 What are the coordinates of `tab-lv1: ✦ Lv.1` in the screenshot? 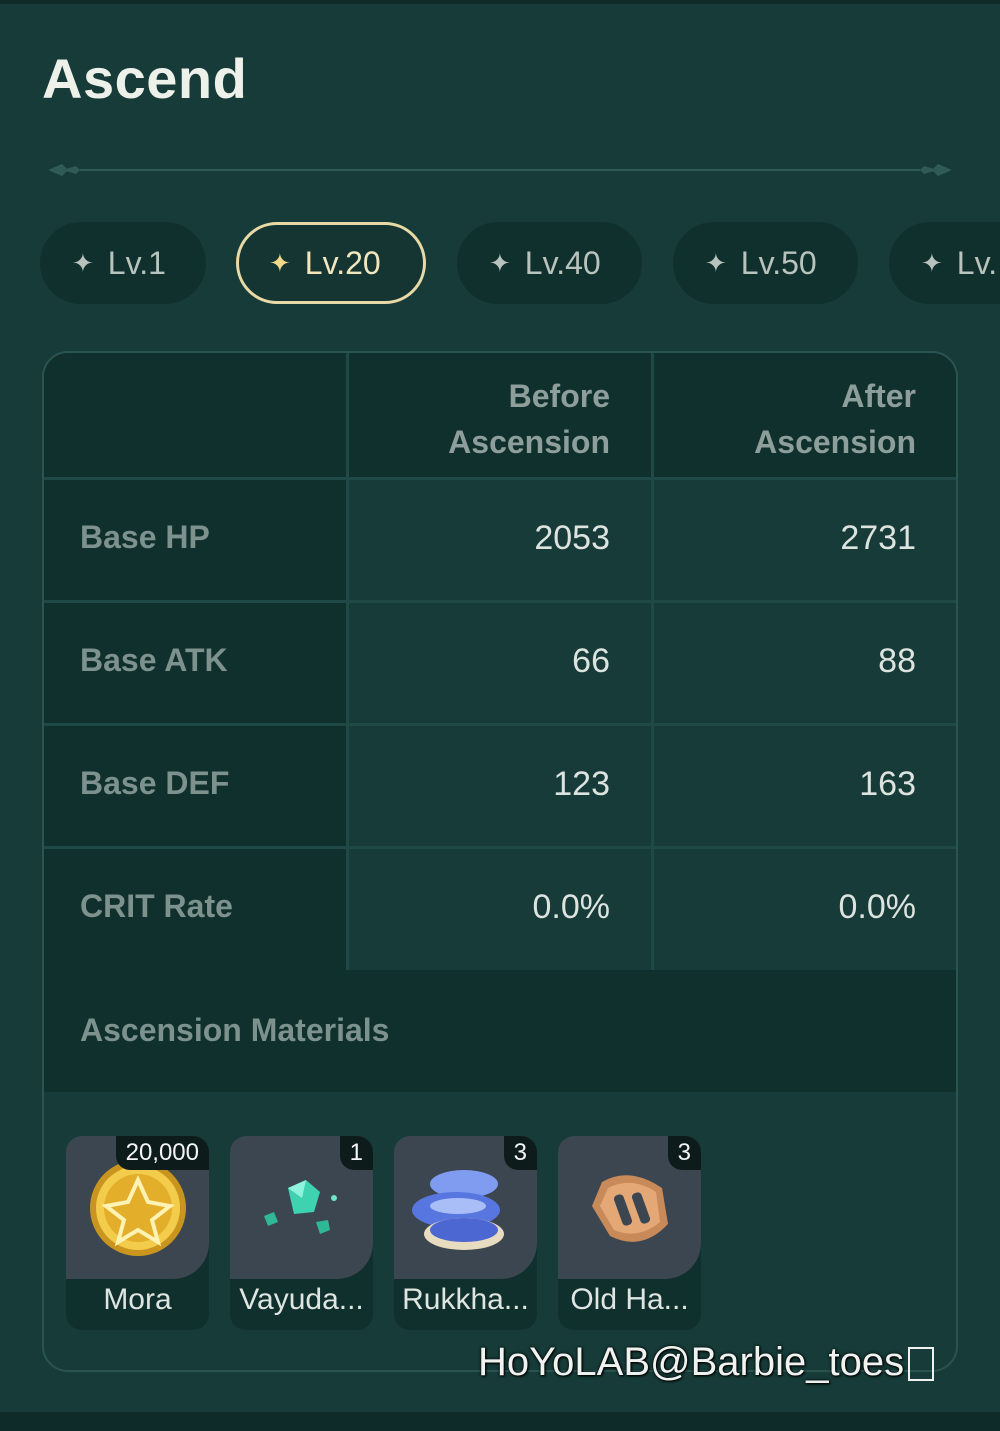 It's located at (123, 263).